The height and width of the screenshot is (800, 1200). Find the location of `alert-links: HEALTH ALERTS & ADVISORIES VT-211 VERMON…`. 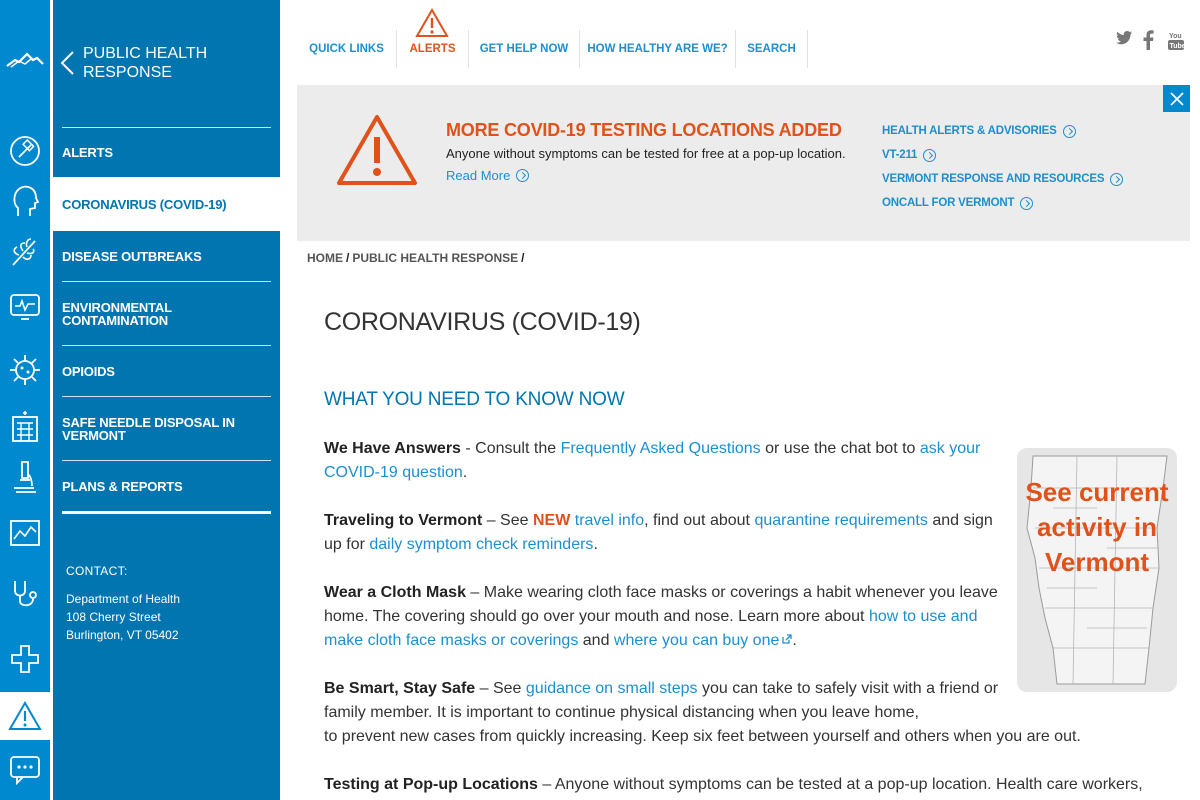

alert-links: HEALTH ALERTS & ADVISORIES VT-211 VERMON… is located at coordinates (1003, 167).